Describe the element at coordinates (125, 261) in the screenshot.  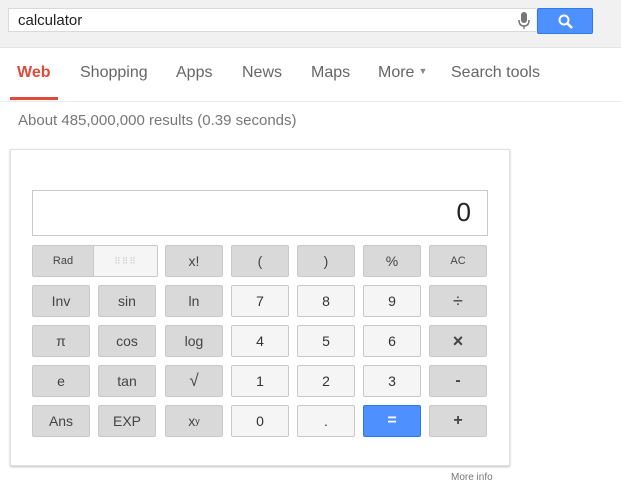
I see `deg-button: ⠿⠿⠿` at that location.